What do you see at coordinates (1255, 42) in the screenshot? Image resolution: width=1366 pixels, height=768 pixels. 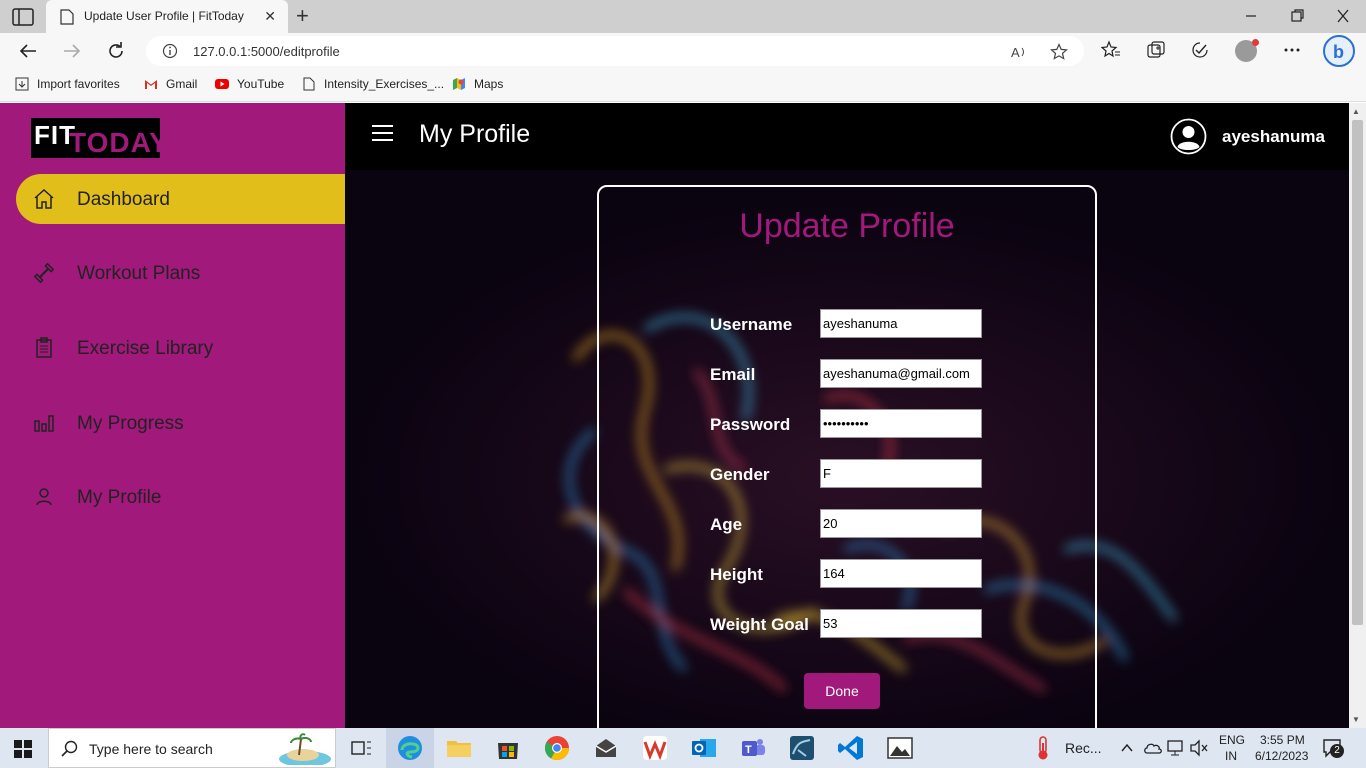 I see `notification-dot` at bounding box center [1255, 42].